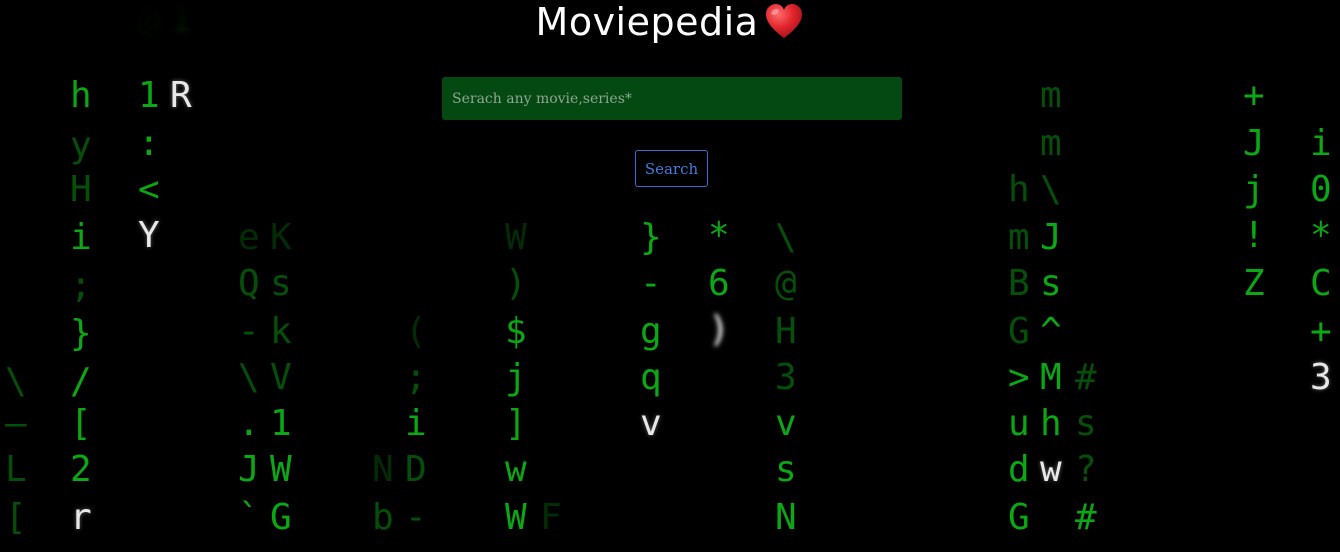 The height and width of the screenshot is (552, 1340). What do you see at coordinates (383, 517) in the screenshot?
I see `rain-character: b` at bounding box center [383, 517].